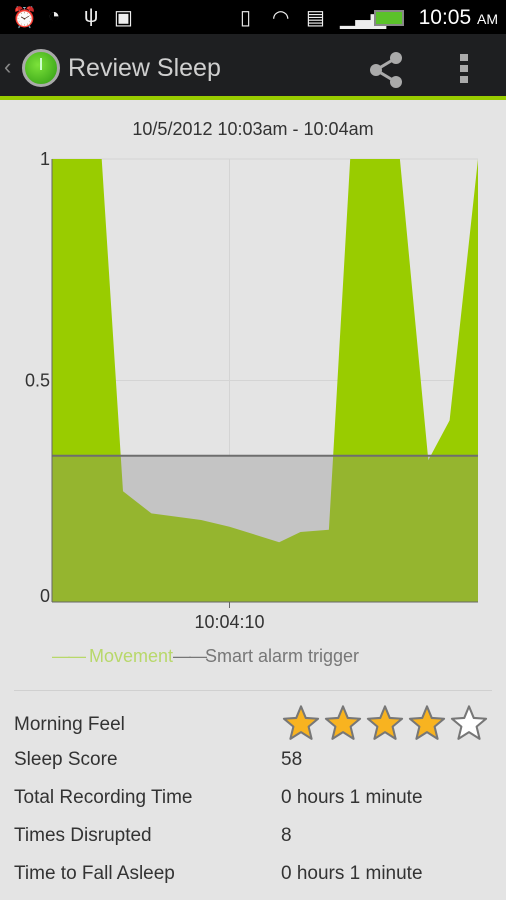 The width and height of the screenshot is (506, 900). Describe the element at coordinates (253, 17) in the screenshot. I see `status-bar: ⏰ ◔ ψ ▣ ▯ ◠ ▤ ▁▃▅ 10:05 AM` at that location.